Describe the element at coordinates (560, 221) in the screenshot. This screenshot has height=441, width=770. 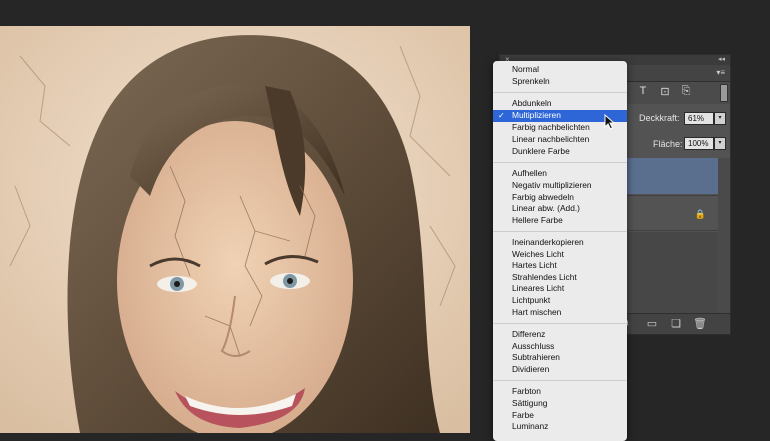
I see `menu-item-hellere-farbe: Hellere Farbe` at that location.